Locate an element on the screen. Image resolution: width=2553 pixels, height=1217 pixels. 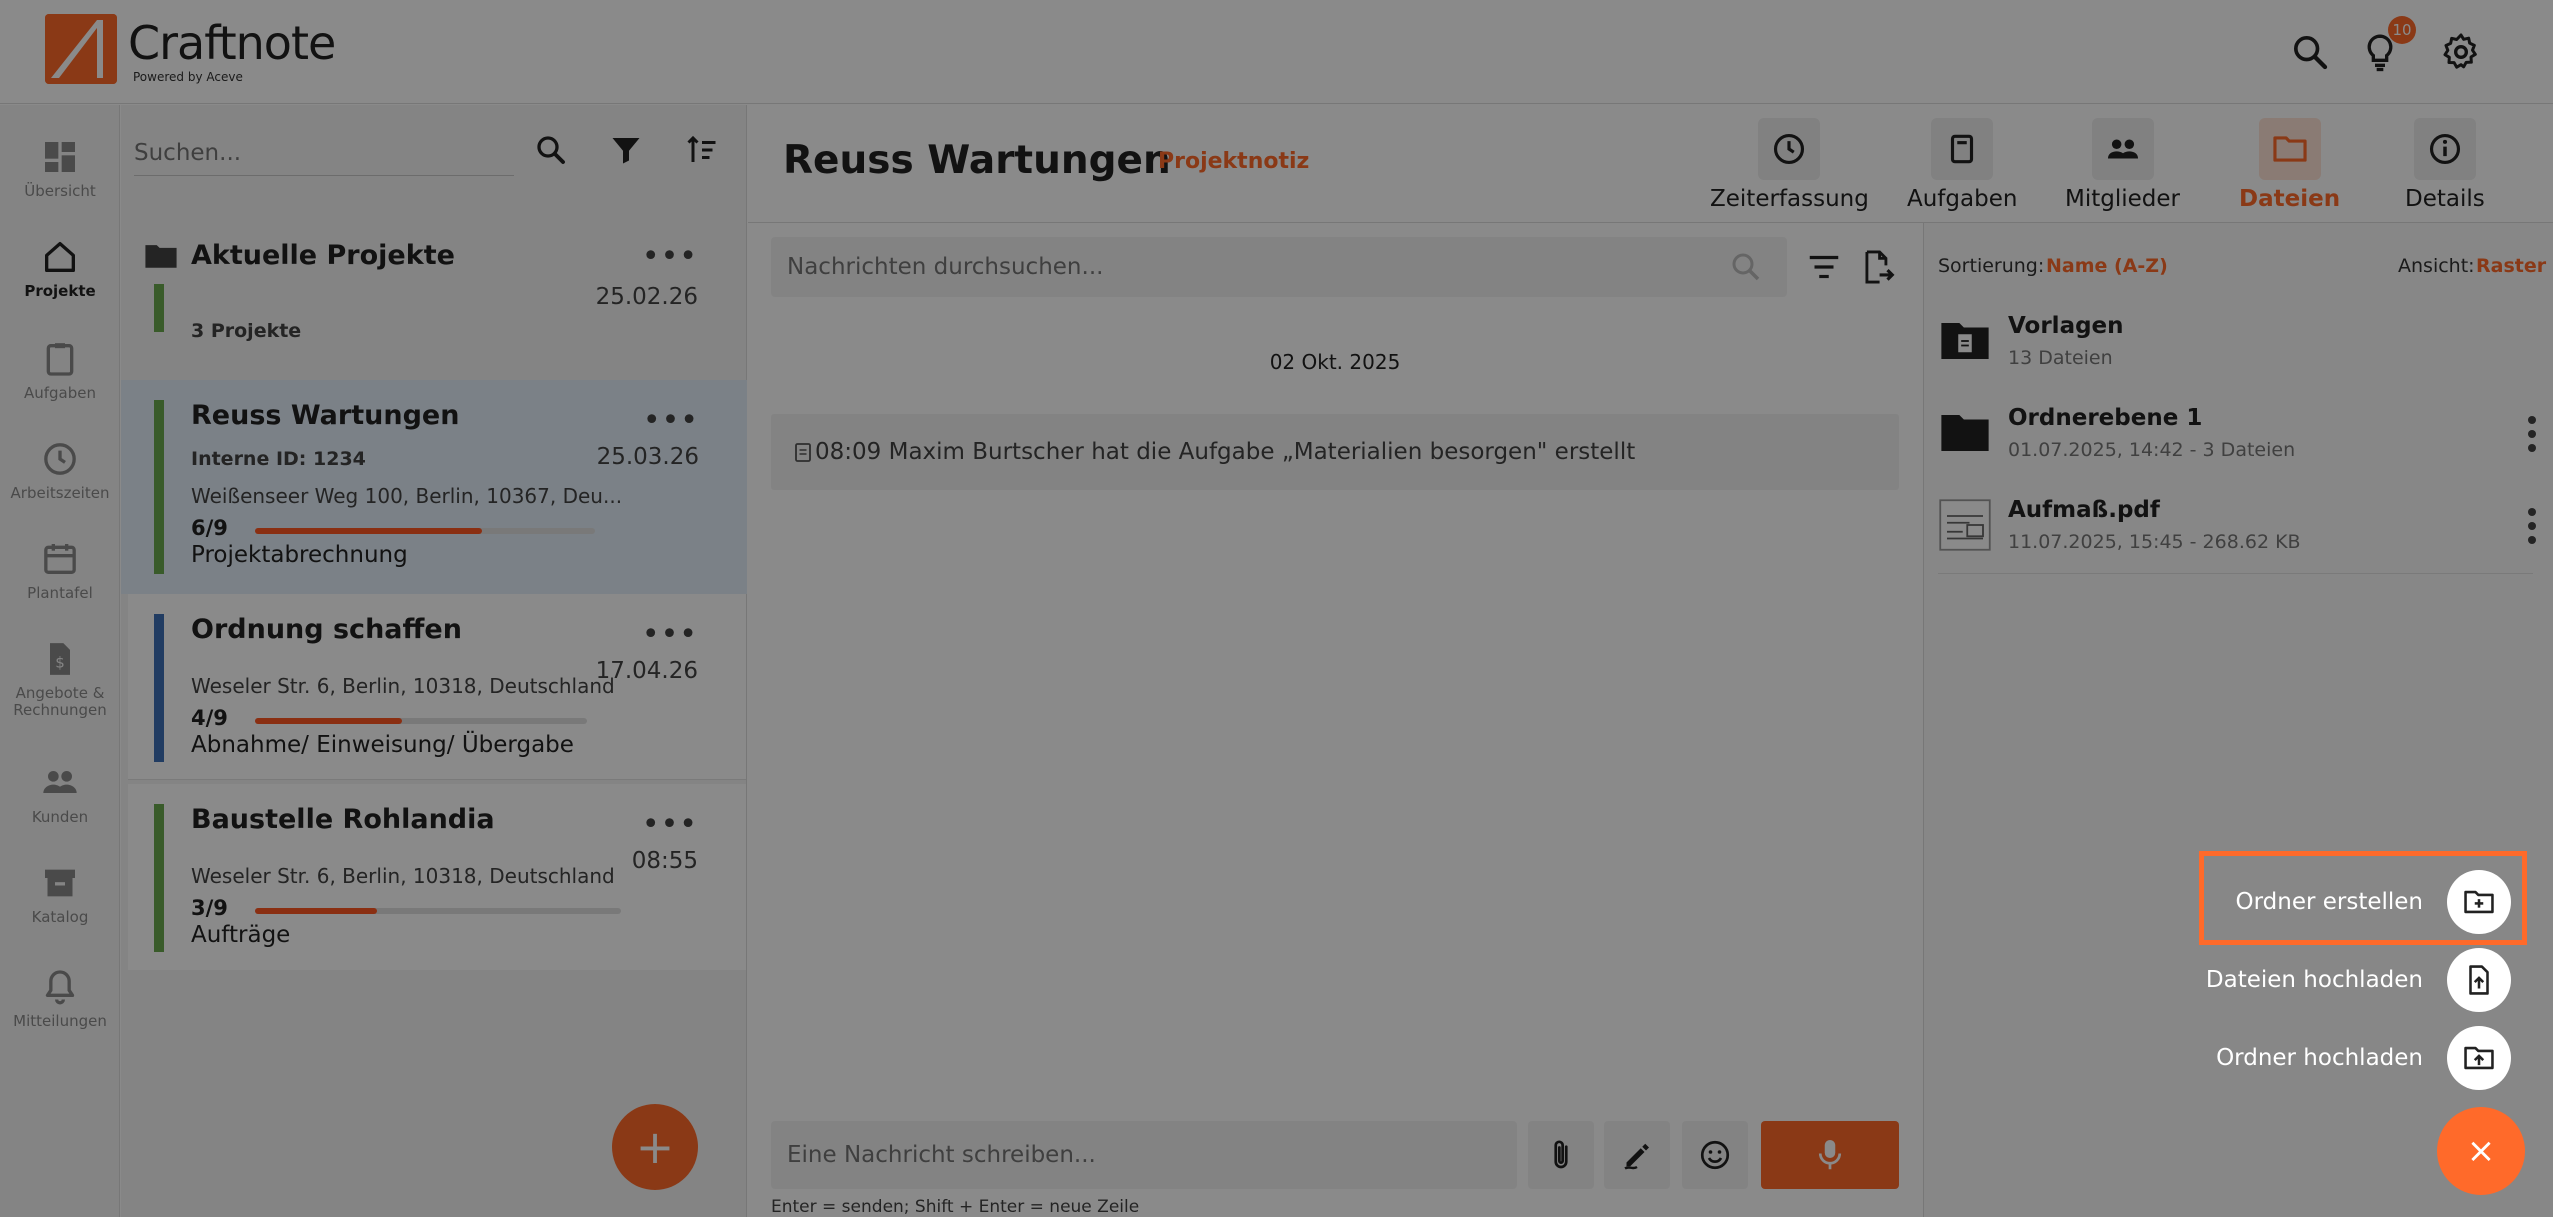
upload-folder-action: Ordner hochladen is located at coordinates (2363, 1058).